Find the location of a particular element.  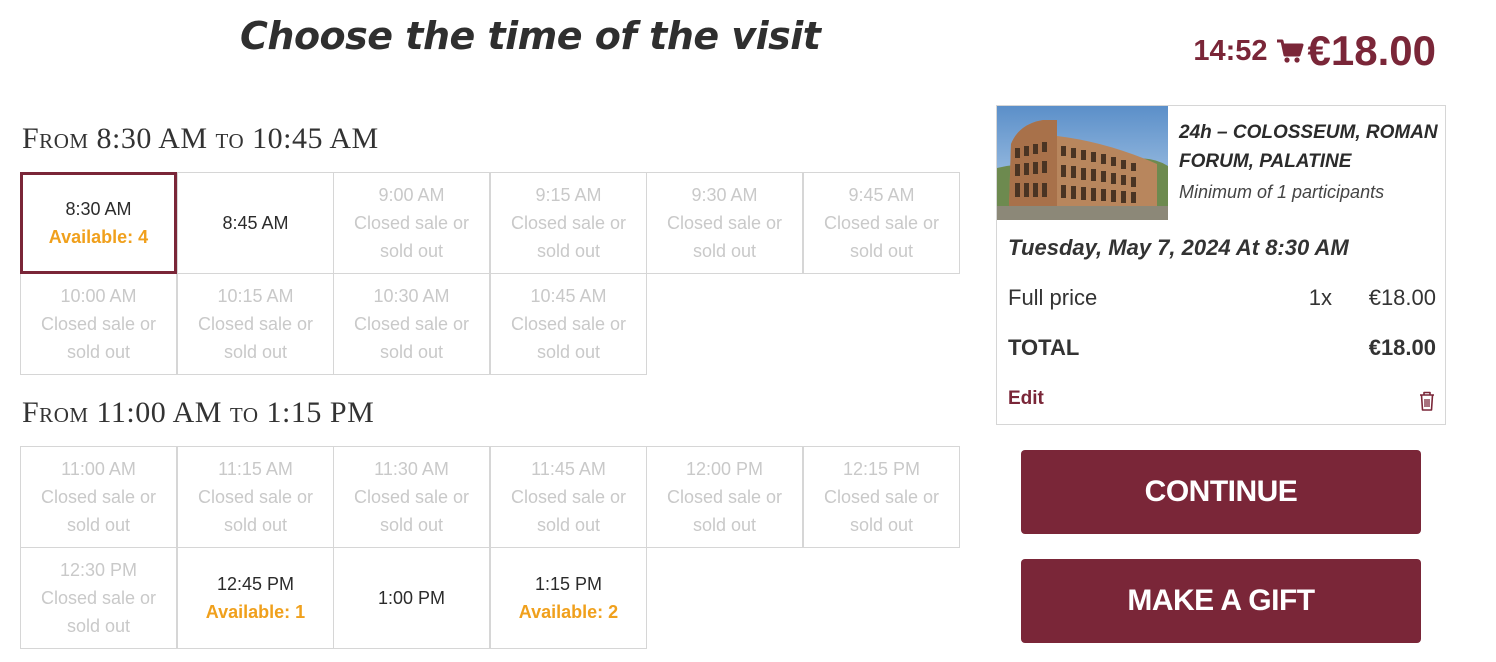

time-slot: 10:00 AM Closed sale or sold out is located at coordinates (98, 324).